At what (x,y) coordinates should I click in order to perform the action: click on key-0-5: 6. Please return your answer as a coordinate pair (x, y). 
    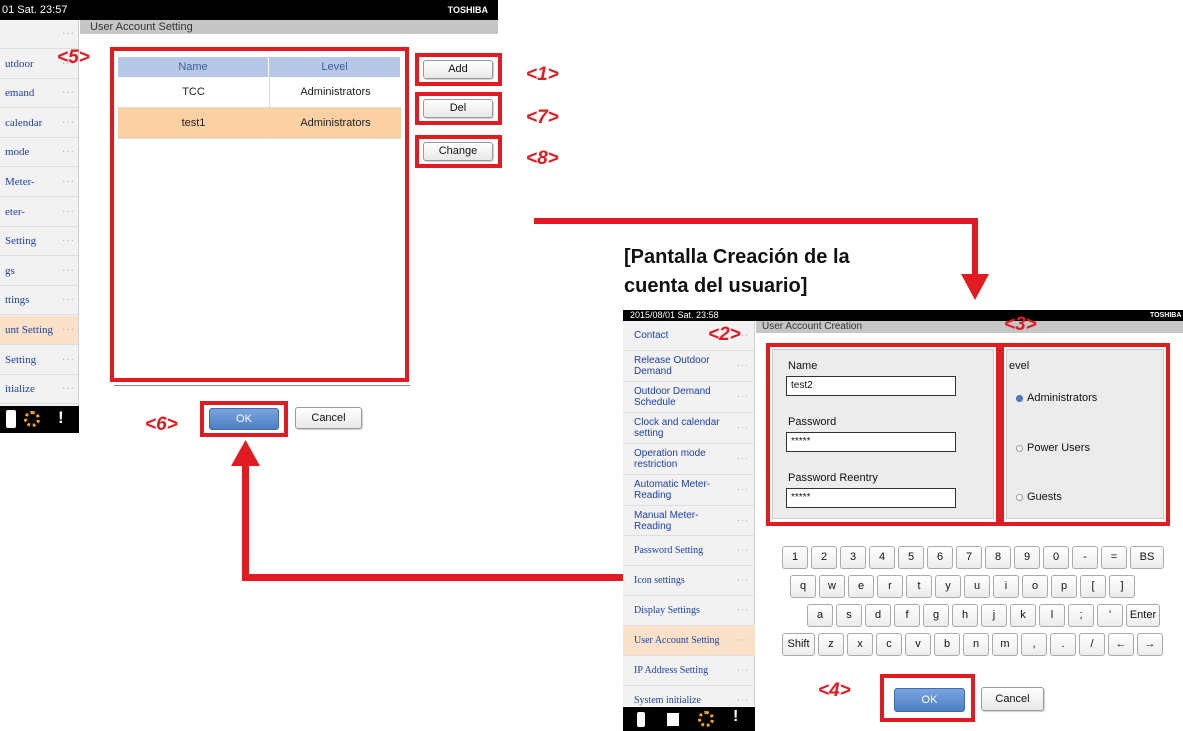
    Looking at the image, I should click on (940, 557).